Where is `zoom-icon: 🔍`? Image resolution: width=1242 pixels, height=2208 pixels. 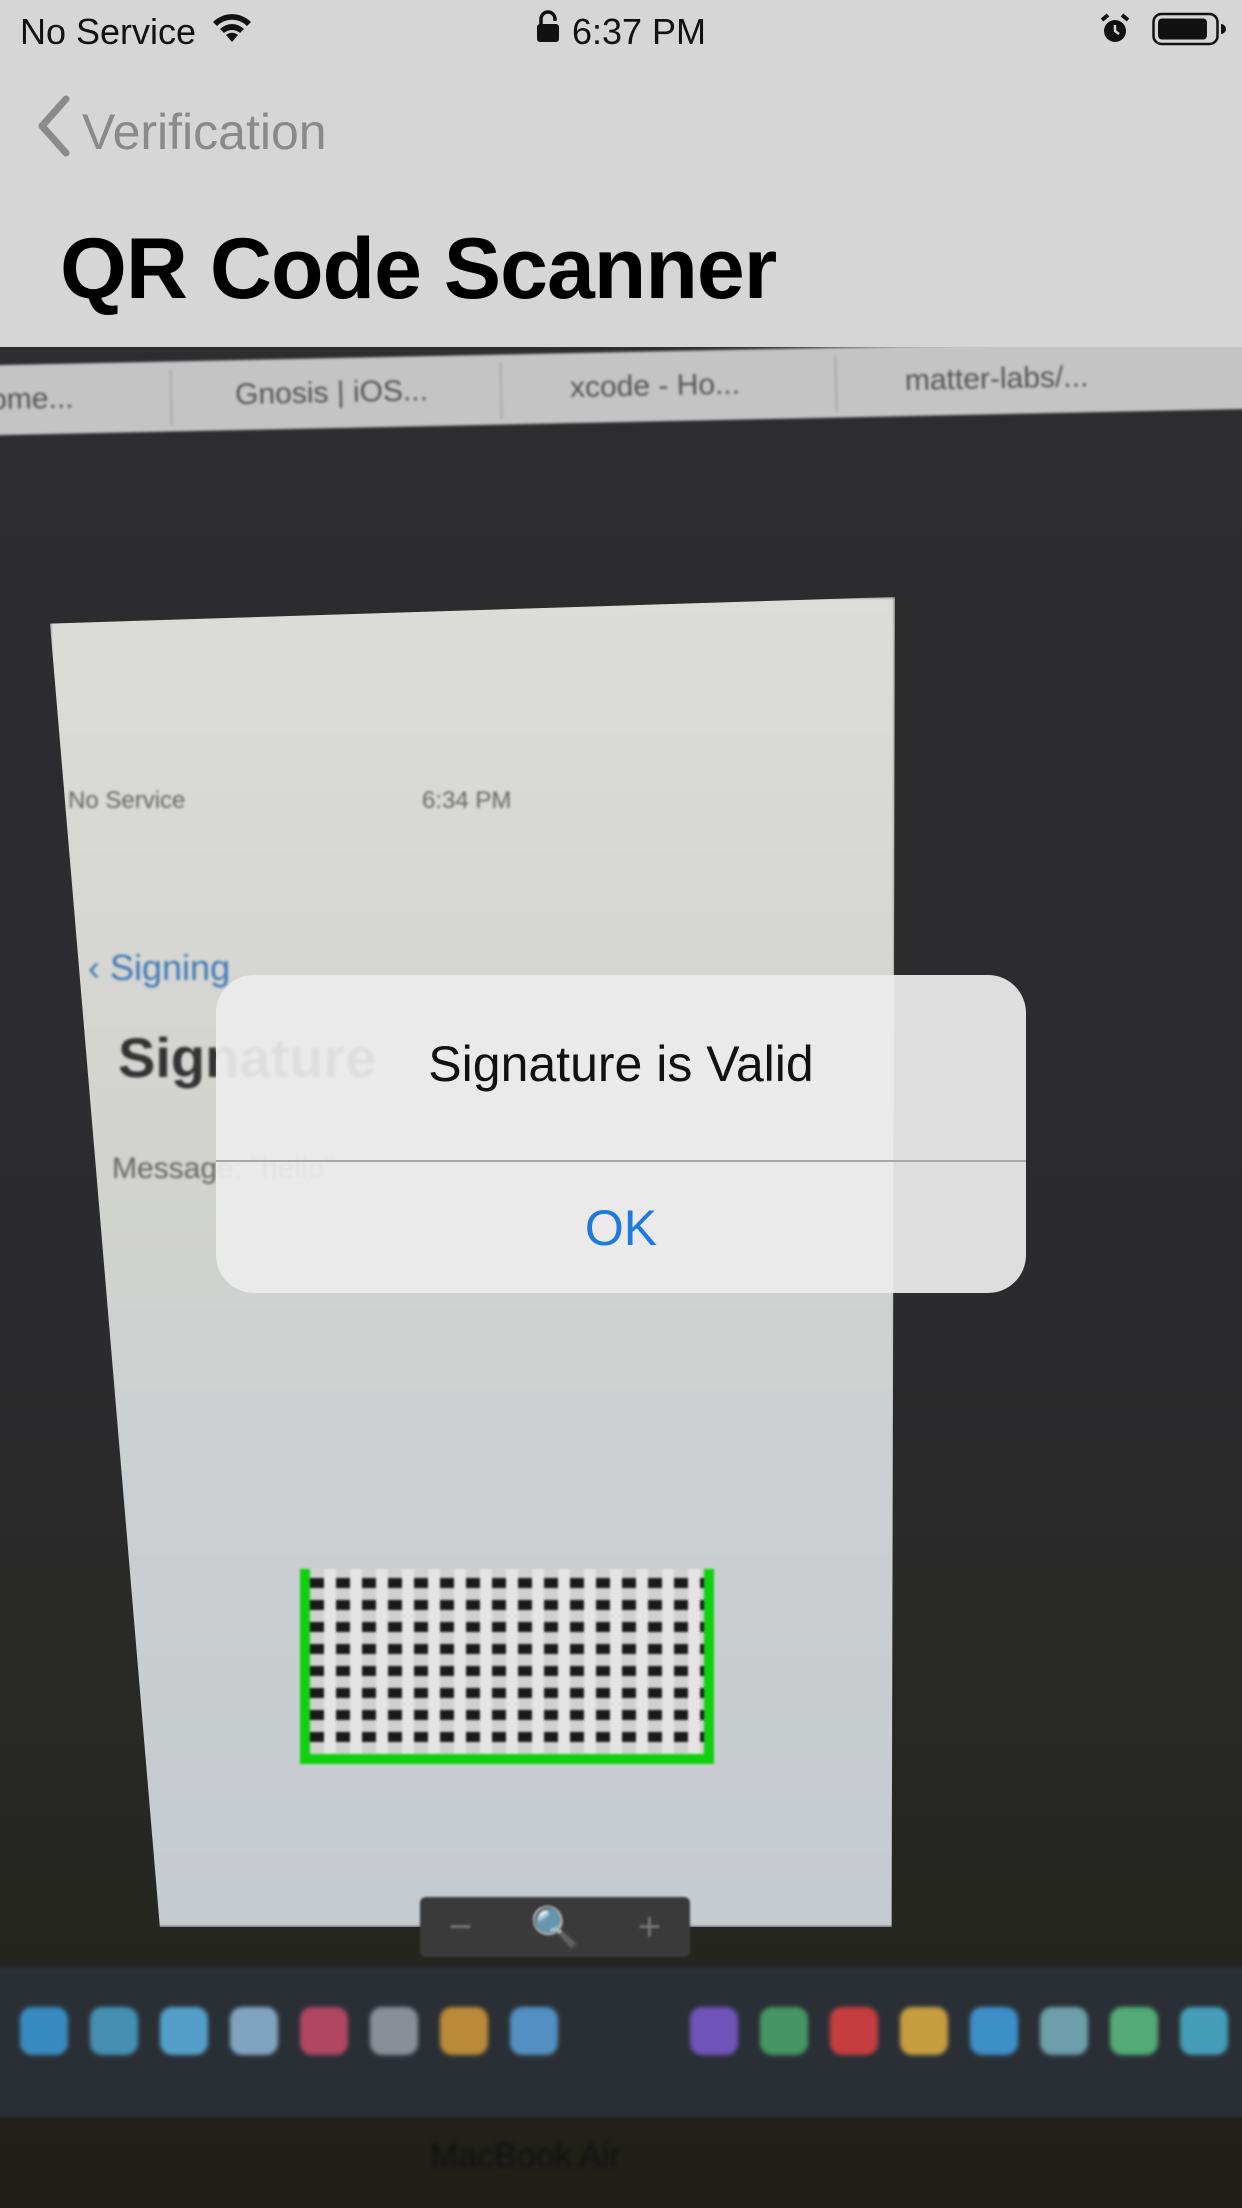
zoom-icon: 🔍 is located at coordinates (555, 1927).